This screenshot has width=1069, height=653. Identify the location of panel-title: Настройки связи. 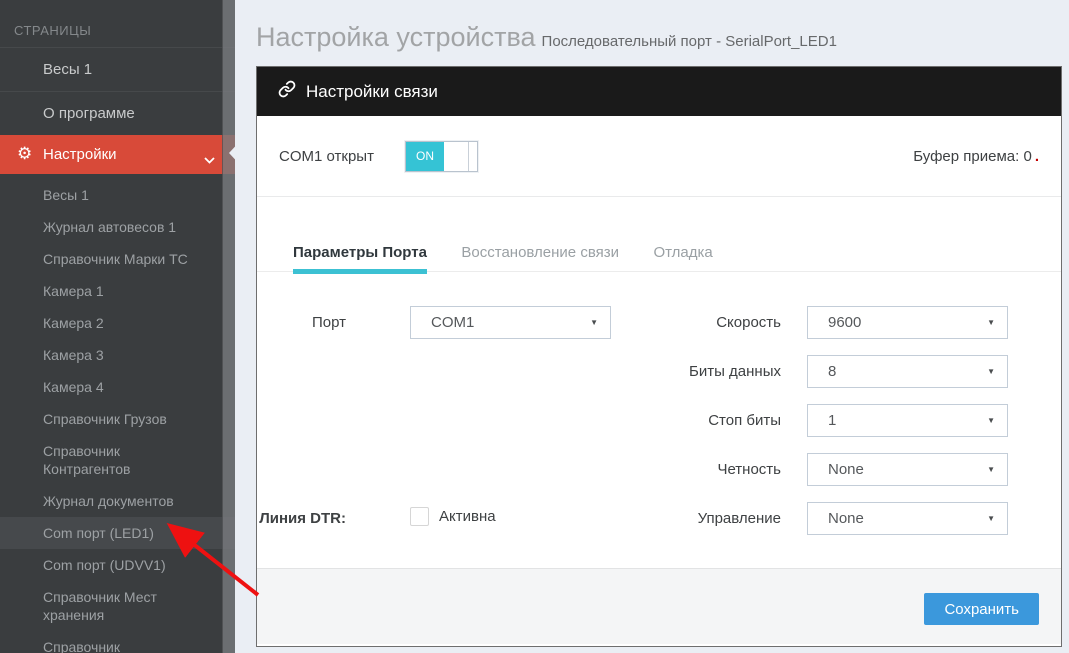
(372, 91).